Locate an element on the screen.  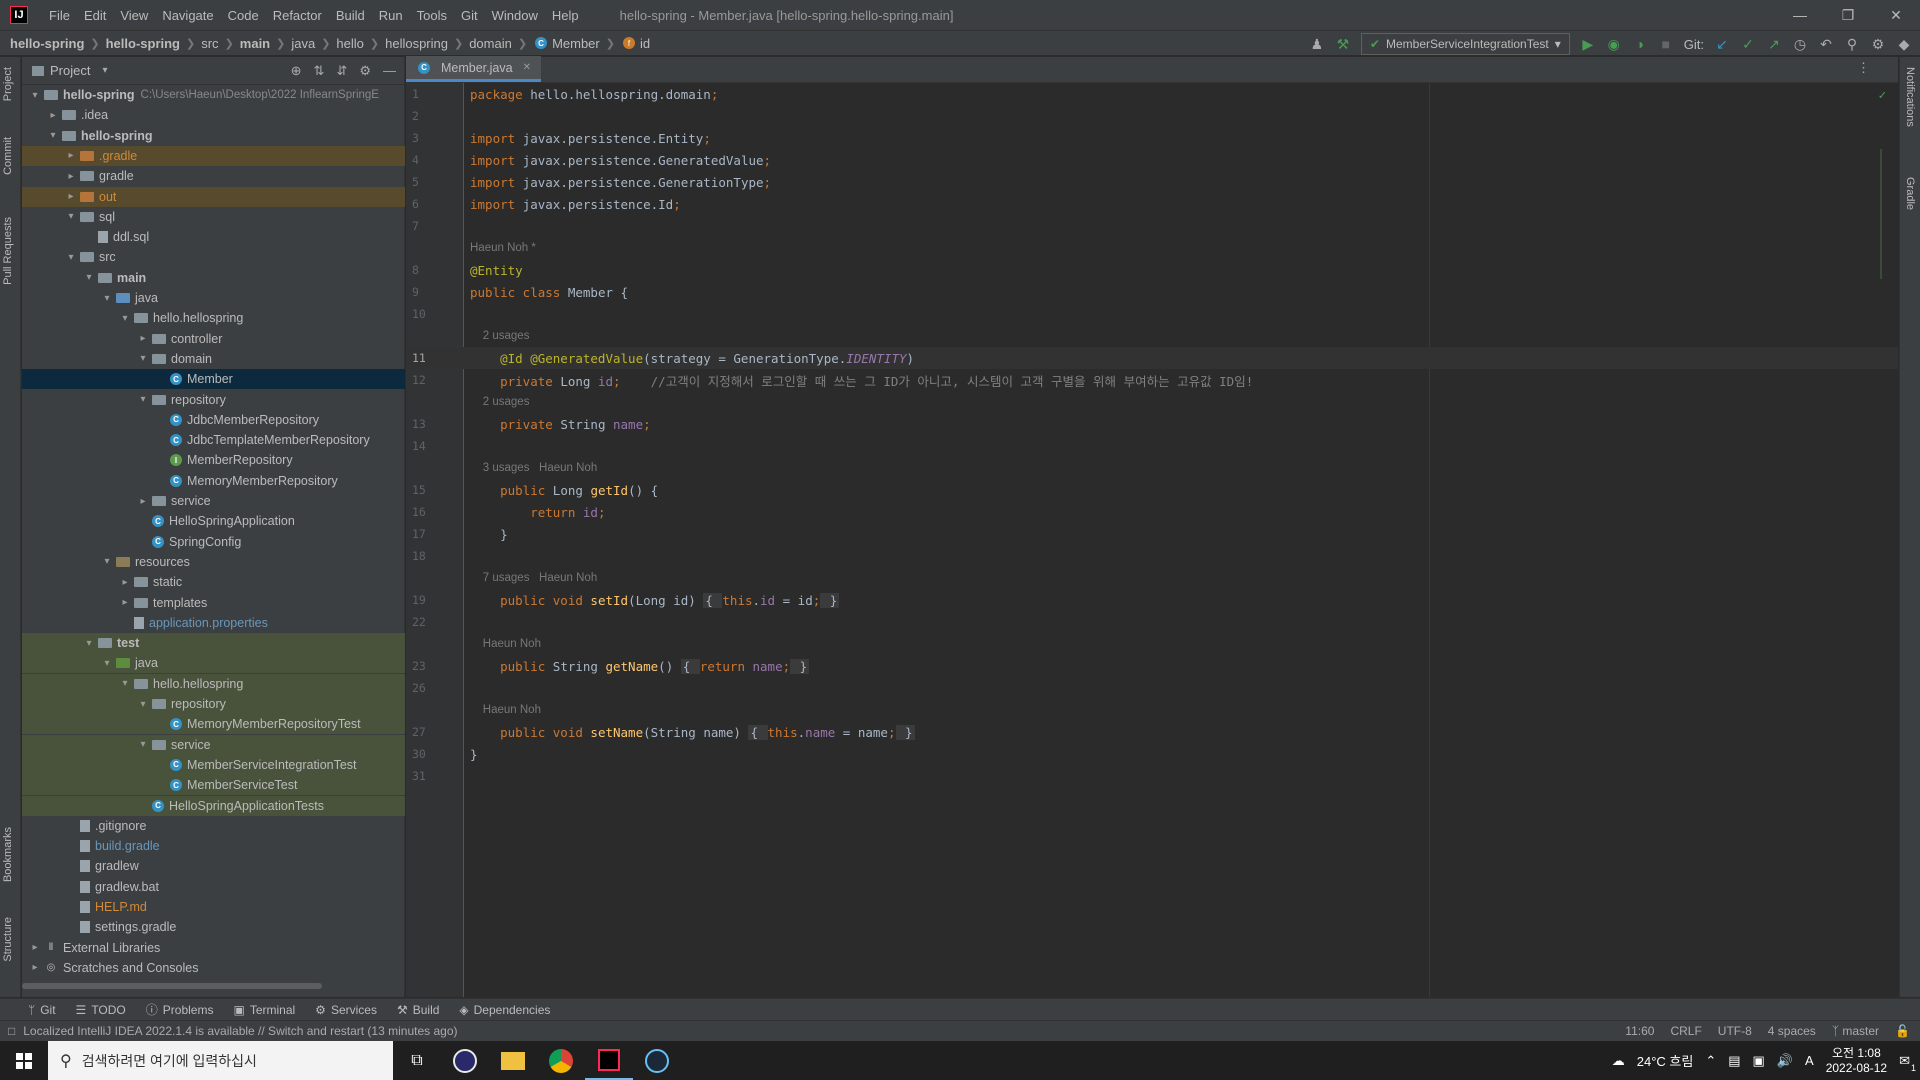
tree-item: C HelloSpringApplicationTests is located at coordinates (213, 805).